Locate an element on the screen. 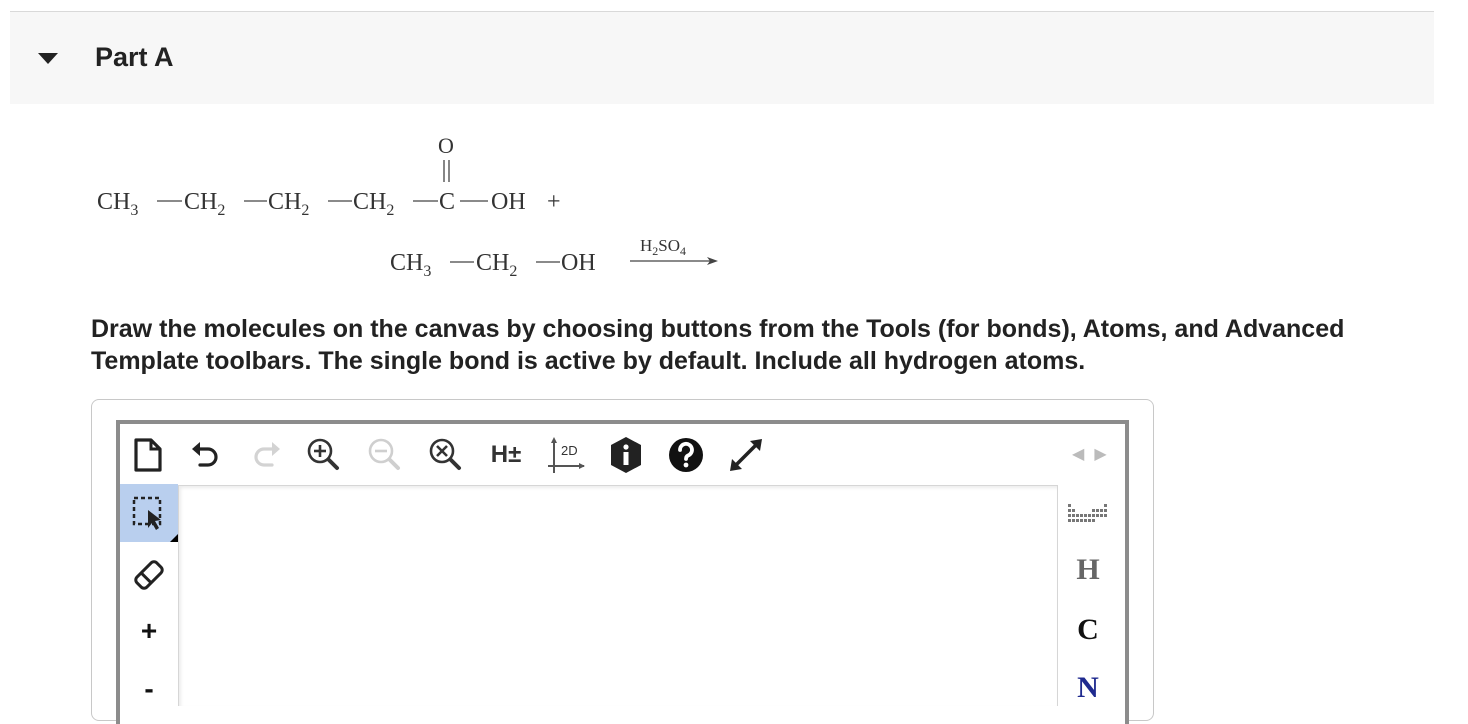 The image size is (1468, 724). alcohol-ch2: CH2 is located at coordinates (496, 265).